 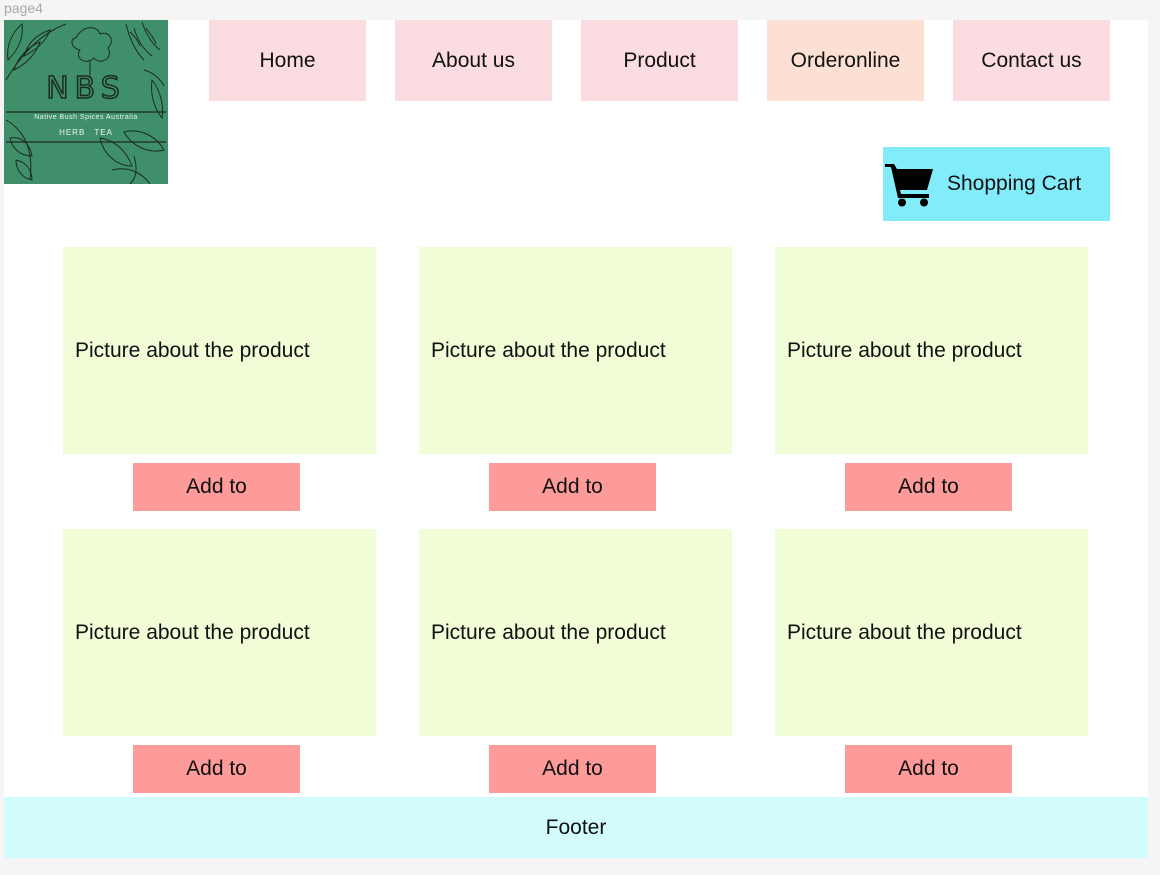 I want to click on add-to-button-5: Add to, so click(x=572, y=769).